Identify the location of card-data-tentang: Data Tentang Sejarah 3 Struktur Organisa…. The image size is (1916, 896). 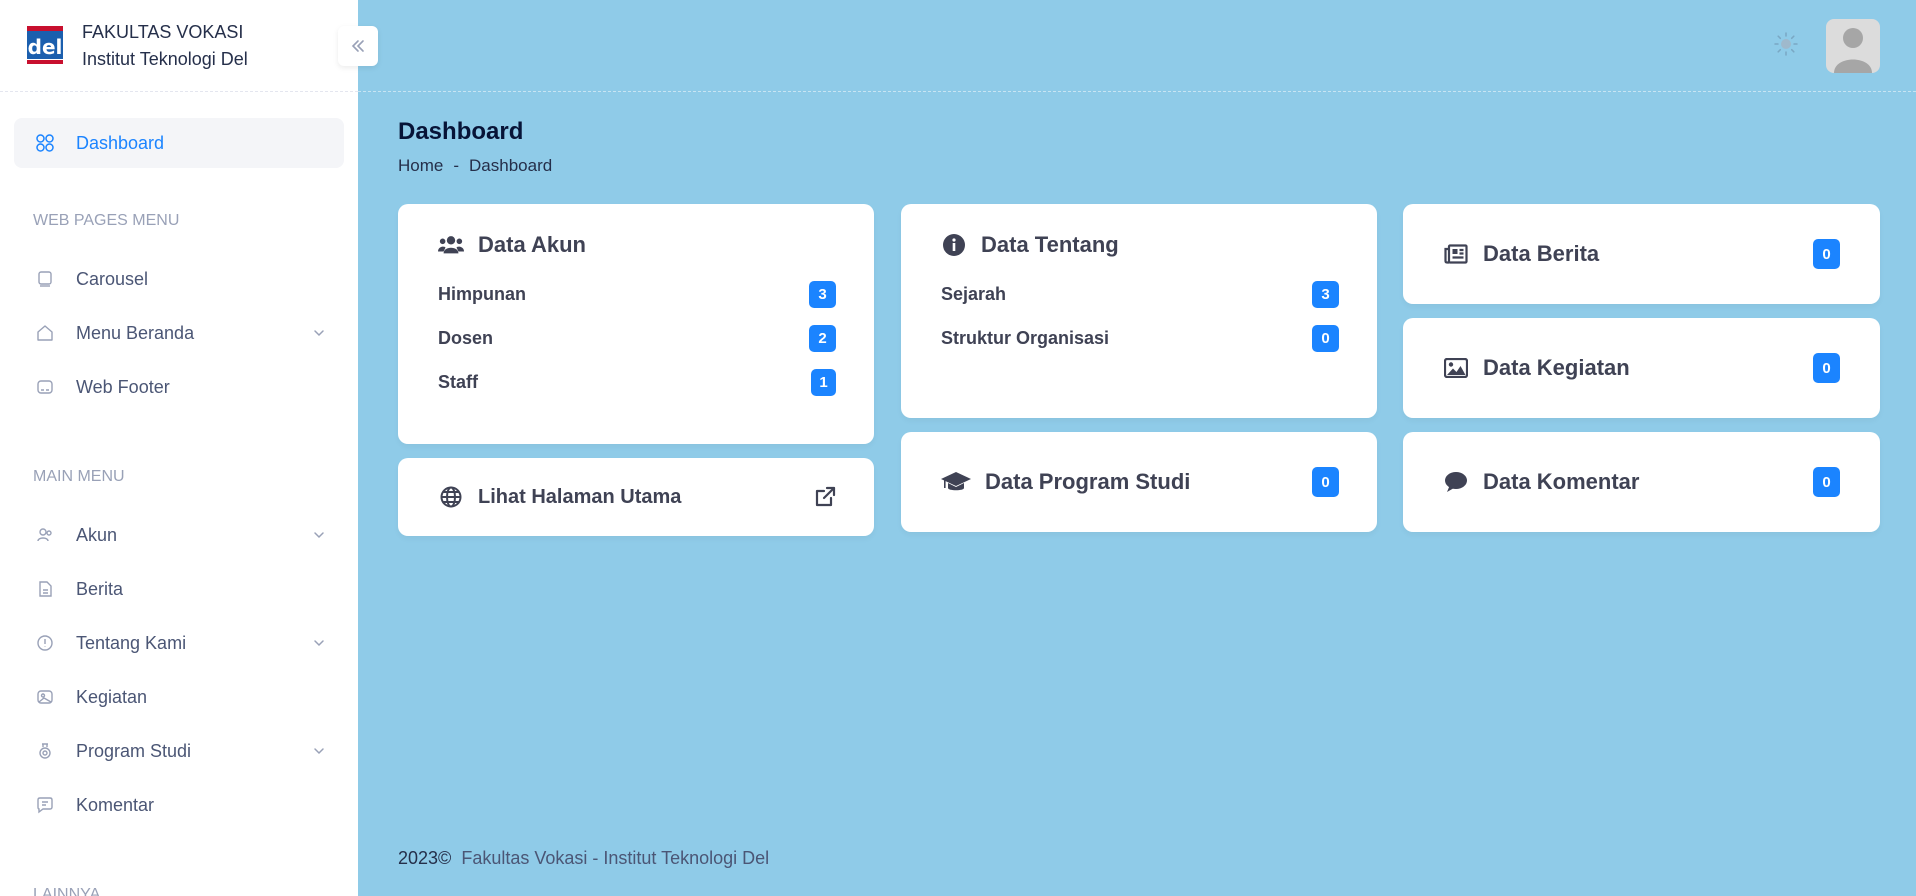
(1139, 311).